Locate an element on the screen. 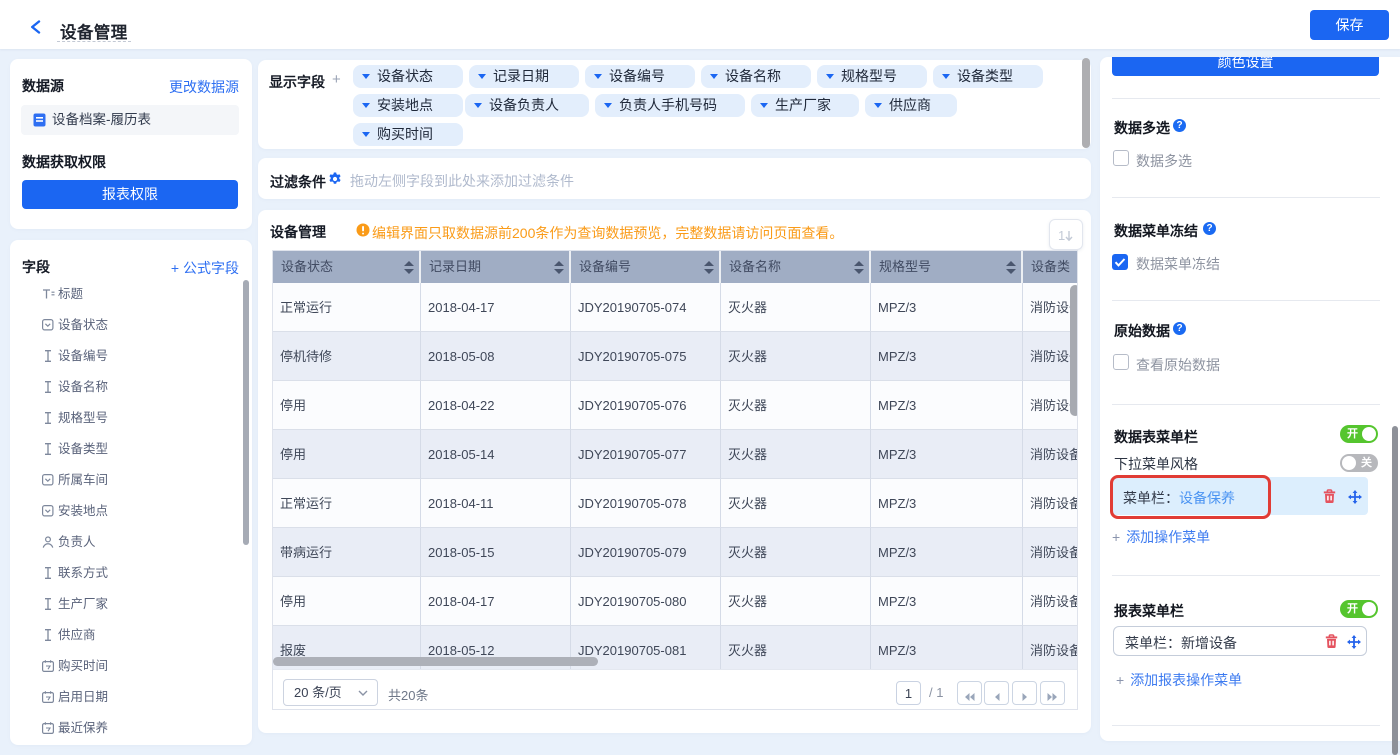 This screenshot has height=755, width=1400. svg-text: 1 is located at coordinates (1061, 235).